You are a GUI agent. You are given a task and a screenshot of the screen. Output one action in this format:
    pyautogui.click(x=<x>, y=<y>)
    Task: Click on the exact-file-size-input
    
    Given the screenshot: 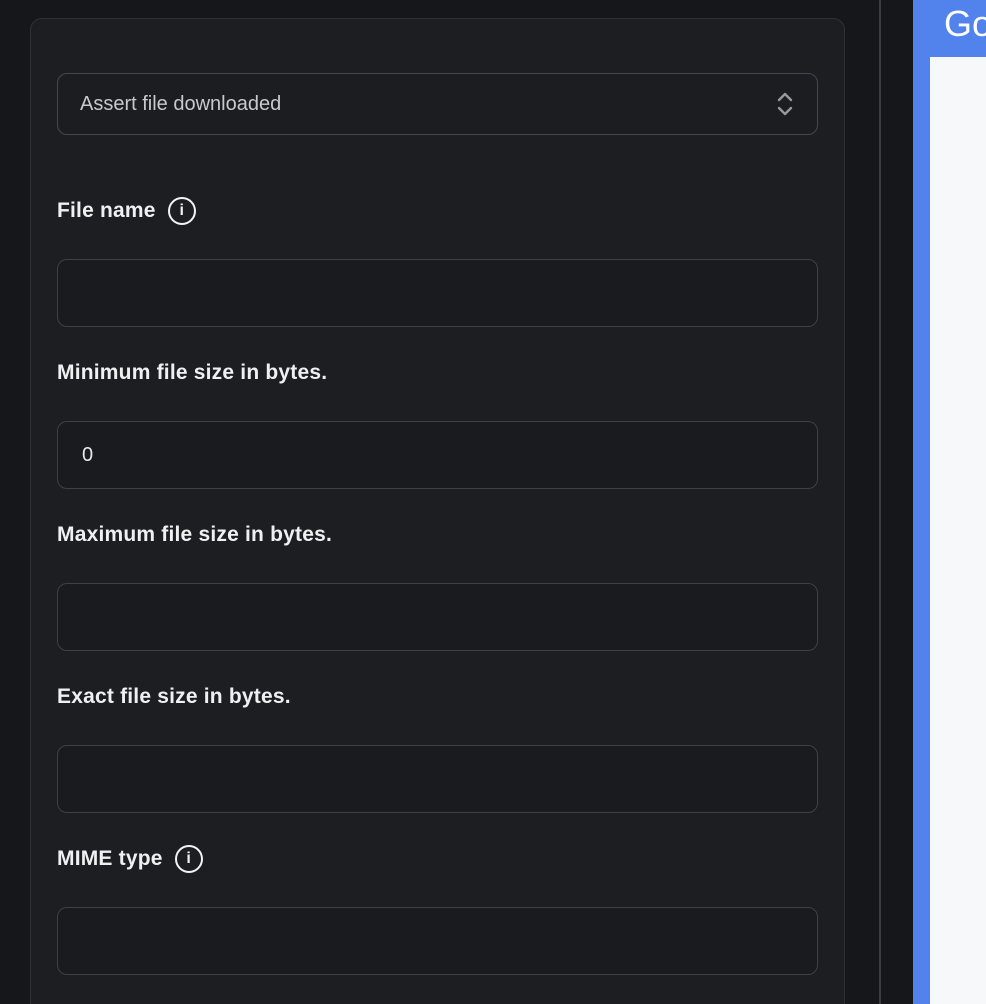 What is the action you would take?
    pyautogui.click(x=437, y=779)
    